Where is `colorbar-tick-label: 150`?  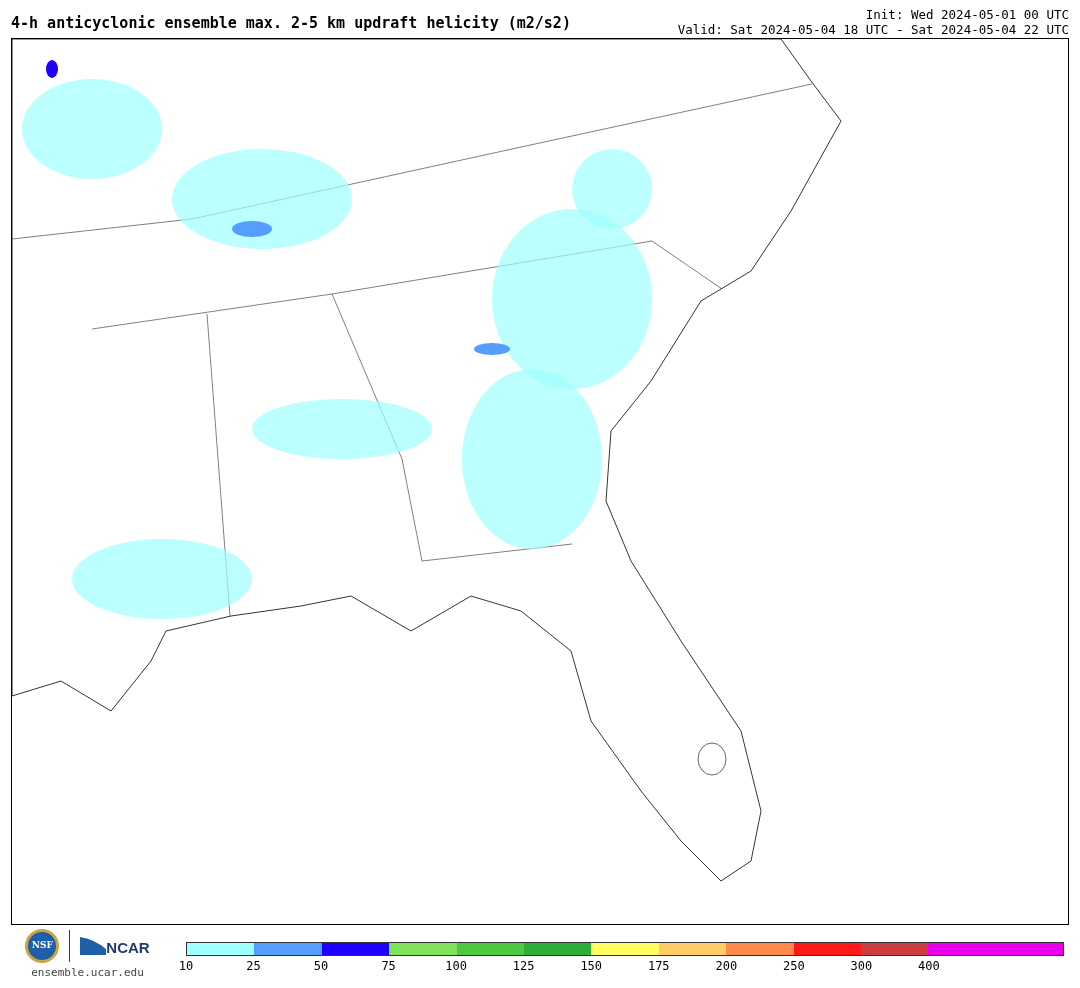 colorbar-tick-label: 150 is located at coordinates (591, 966).